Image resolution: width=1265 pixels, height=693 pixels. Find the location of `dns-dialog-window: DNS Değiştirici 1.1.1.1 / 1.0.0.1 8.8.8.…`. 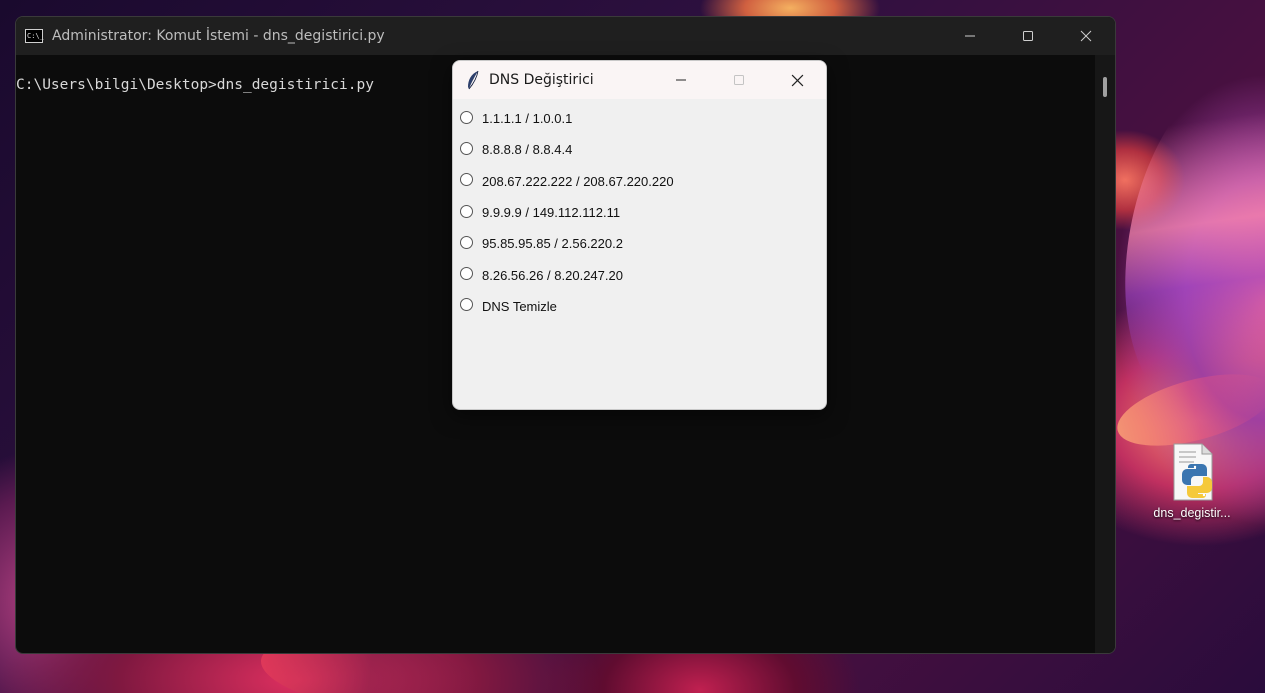

dns-dialog-window: DNS Değiştirici 1.1.1.1 / 1.0.0.1 8.8.8.… is located at coordinates (639, 235).